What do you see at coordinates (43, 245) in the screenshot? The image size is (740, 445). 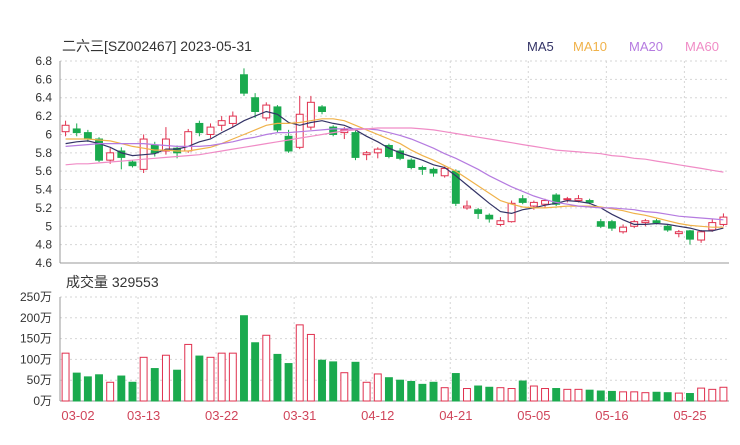 I see `price-tick-label: 4.8` at bounding box center [43, 245].